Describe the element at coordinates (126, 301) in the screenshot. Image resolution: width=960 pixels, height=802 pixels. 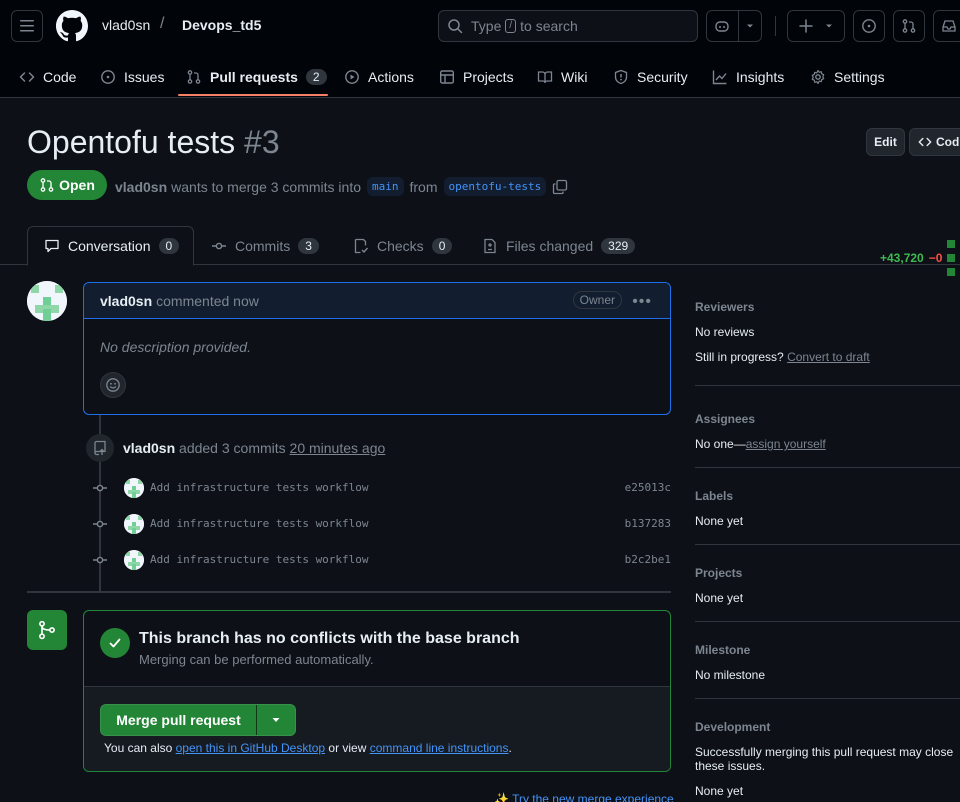
I see `comment-author: vlad0sn` at that location.